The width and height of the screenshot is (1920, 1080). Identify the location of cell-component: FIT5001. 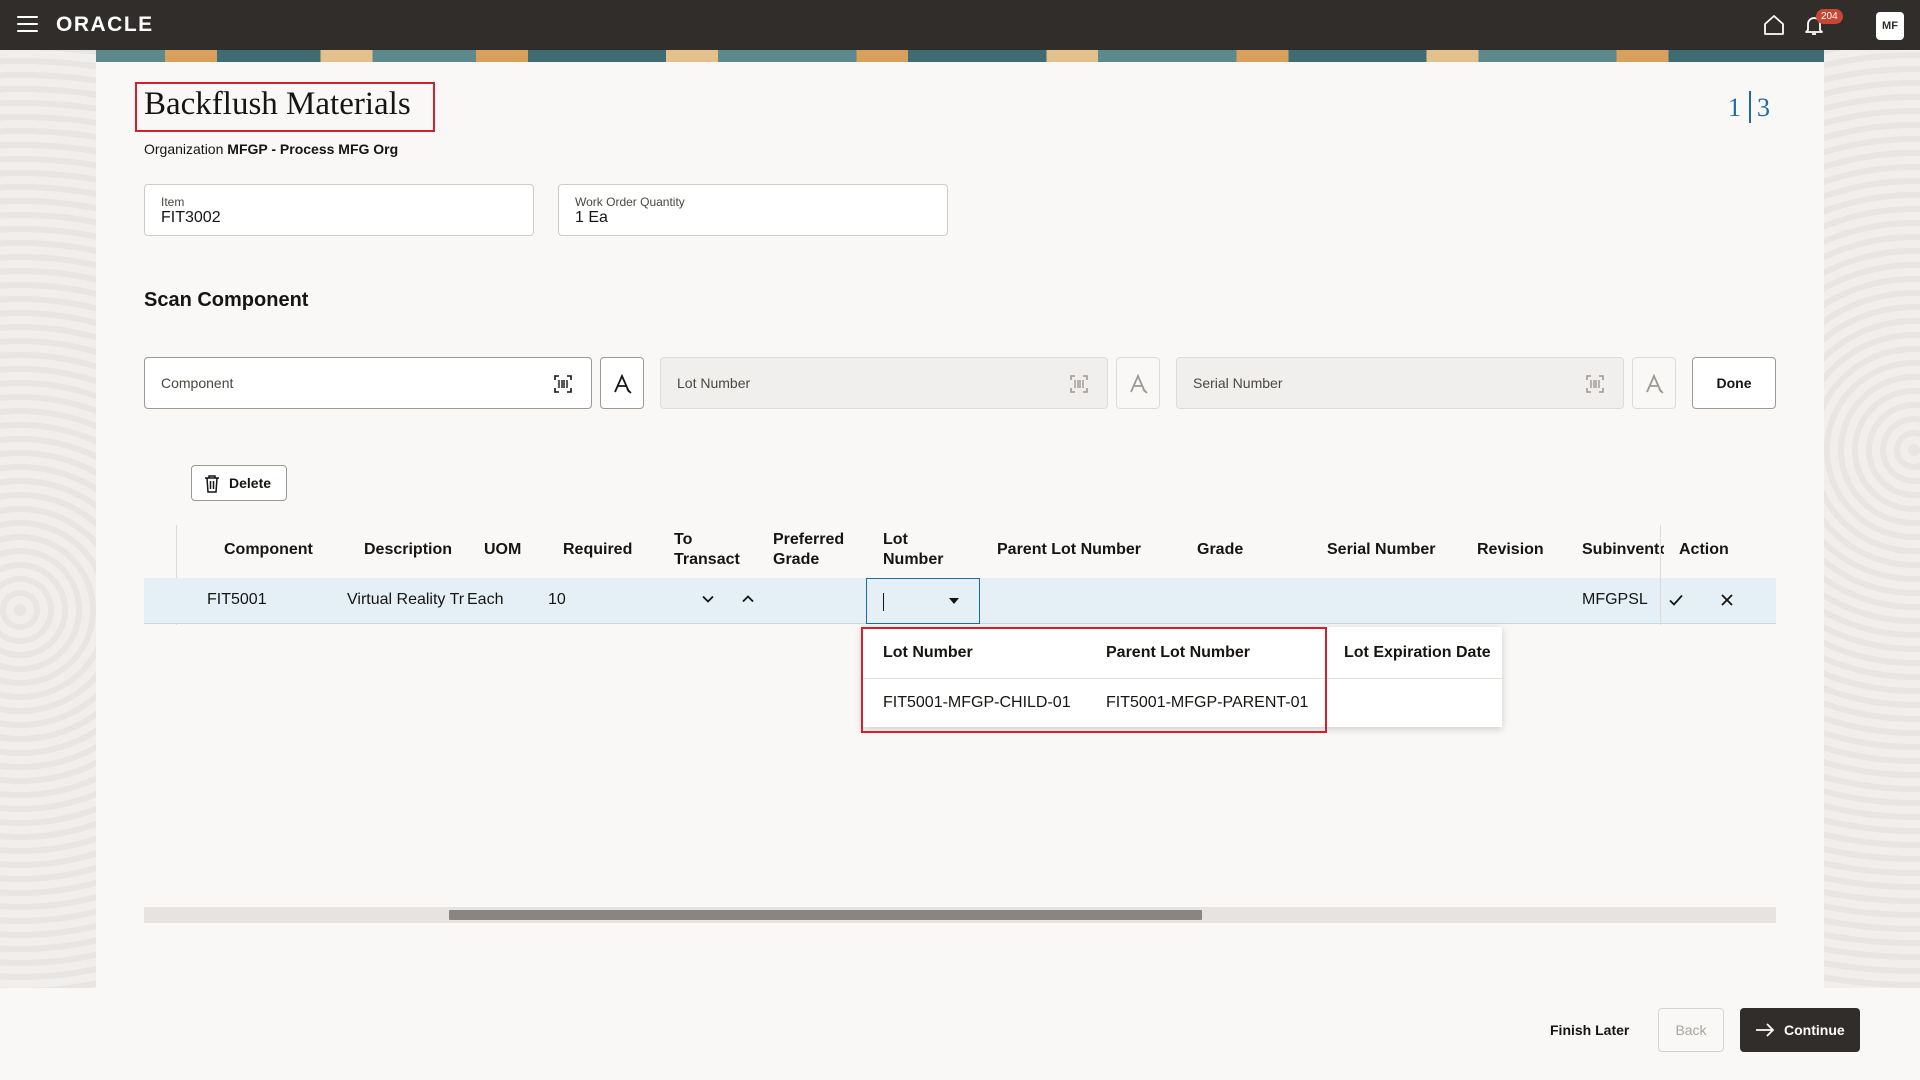
(237, 599).